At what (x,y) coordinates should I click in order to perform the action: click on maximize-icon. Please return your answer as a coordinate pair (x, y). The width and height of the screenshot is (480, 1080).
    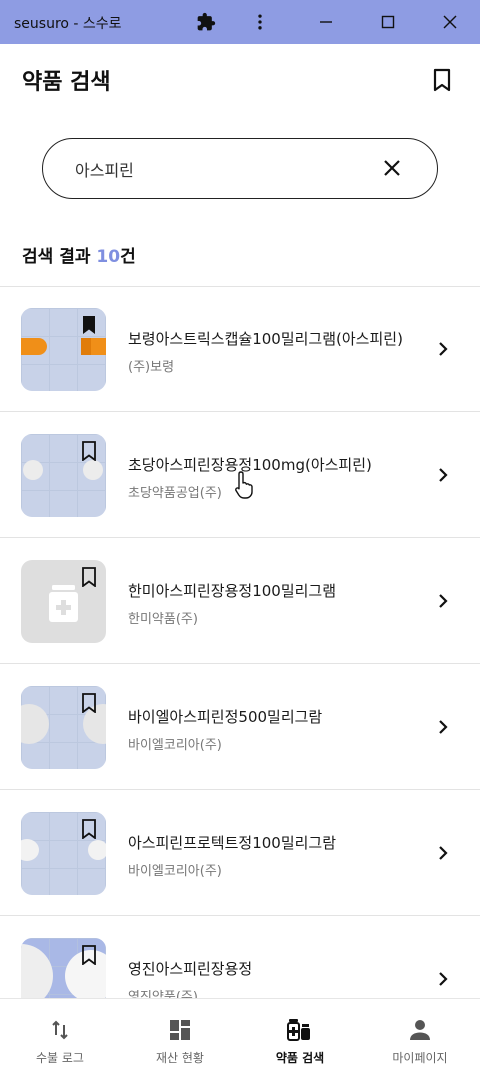
    Looking at the image, I should click on (388, 22).